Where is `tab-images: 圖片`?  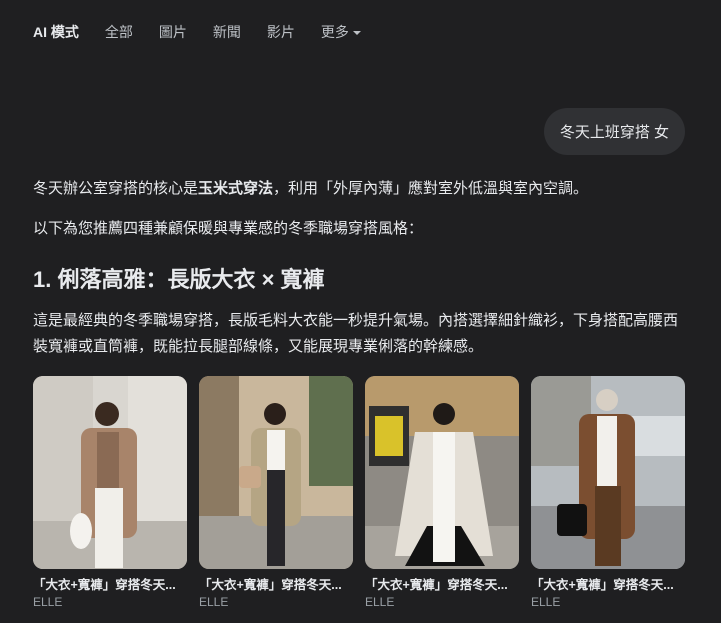
tab-images: 圖片 is located at coordinates (173, 32).